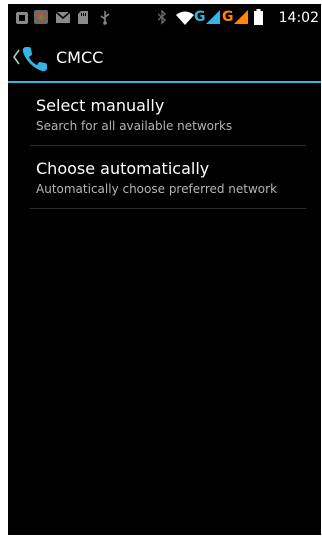 This screenshot has width=322, height=537. What do you see at coordinates (258, 17) in the screenshot?
I see `battery-icon` at bounding box center [258, 17].